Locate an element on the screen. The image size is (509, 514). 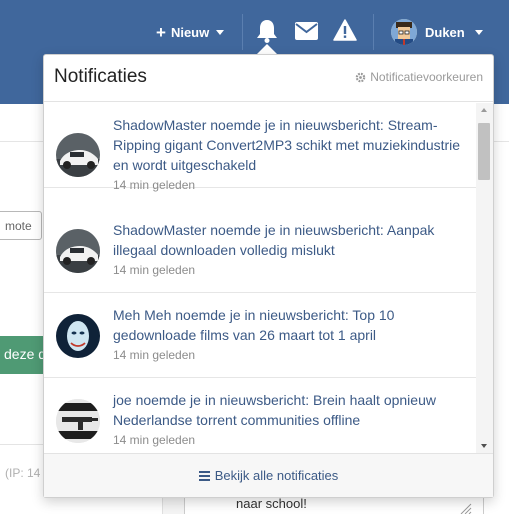
scroll-up-icon is located at coordinates (484, 110).